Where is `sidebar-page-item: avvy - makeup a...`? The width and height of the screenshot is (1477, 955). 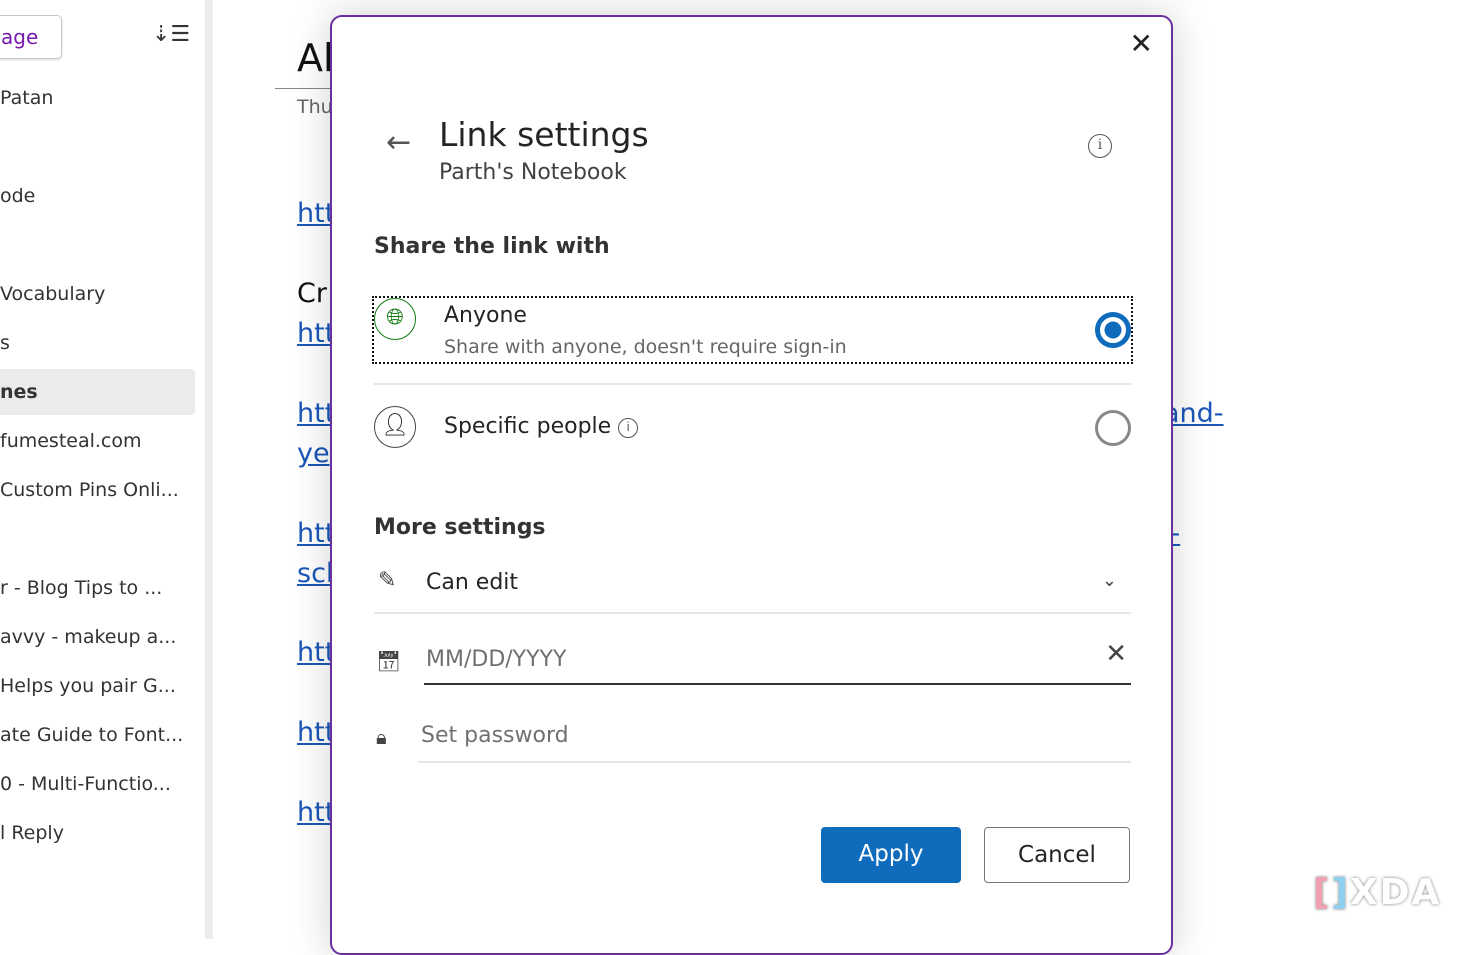 sidebar-page-item: avvy - makeup a... is located at coordinates (97, 637).